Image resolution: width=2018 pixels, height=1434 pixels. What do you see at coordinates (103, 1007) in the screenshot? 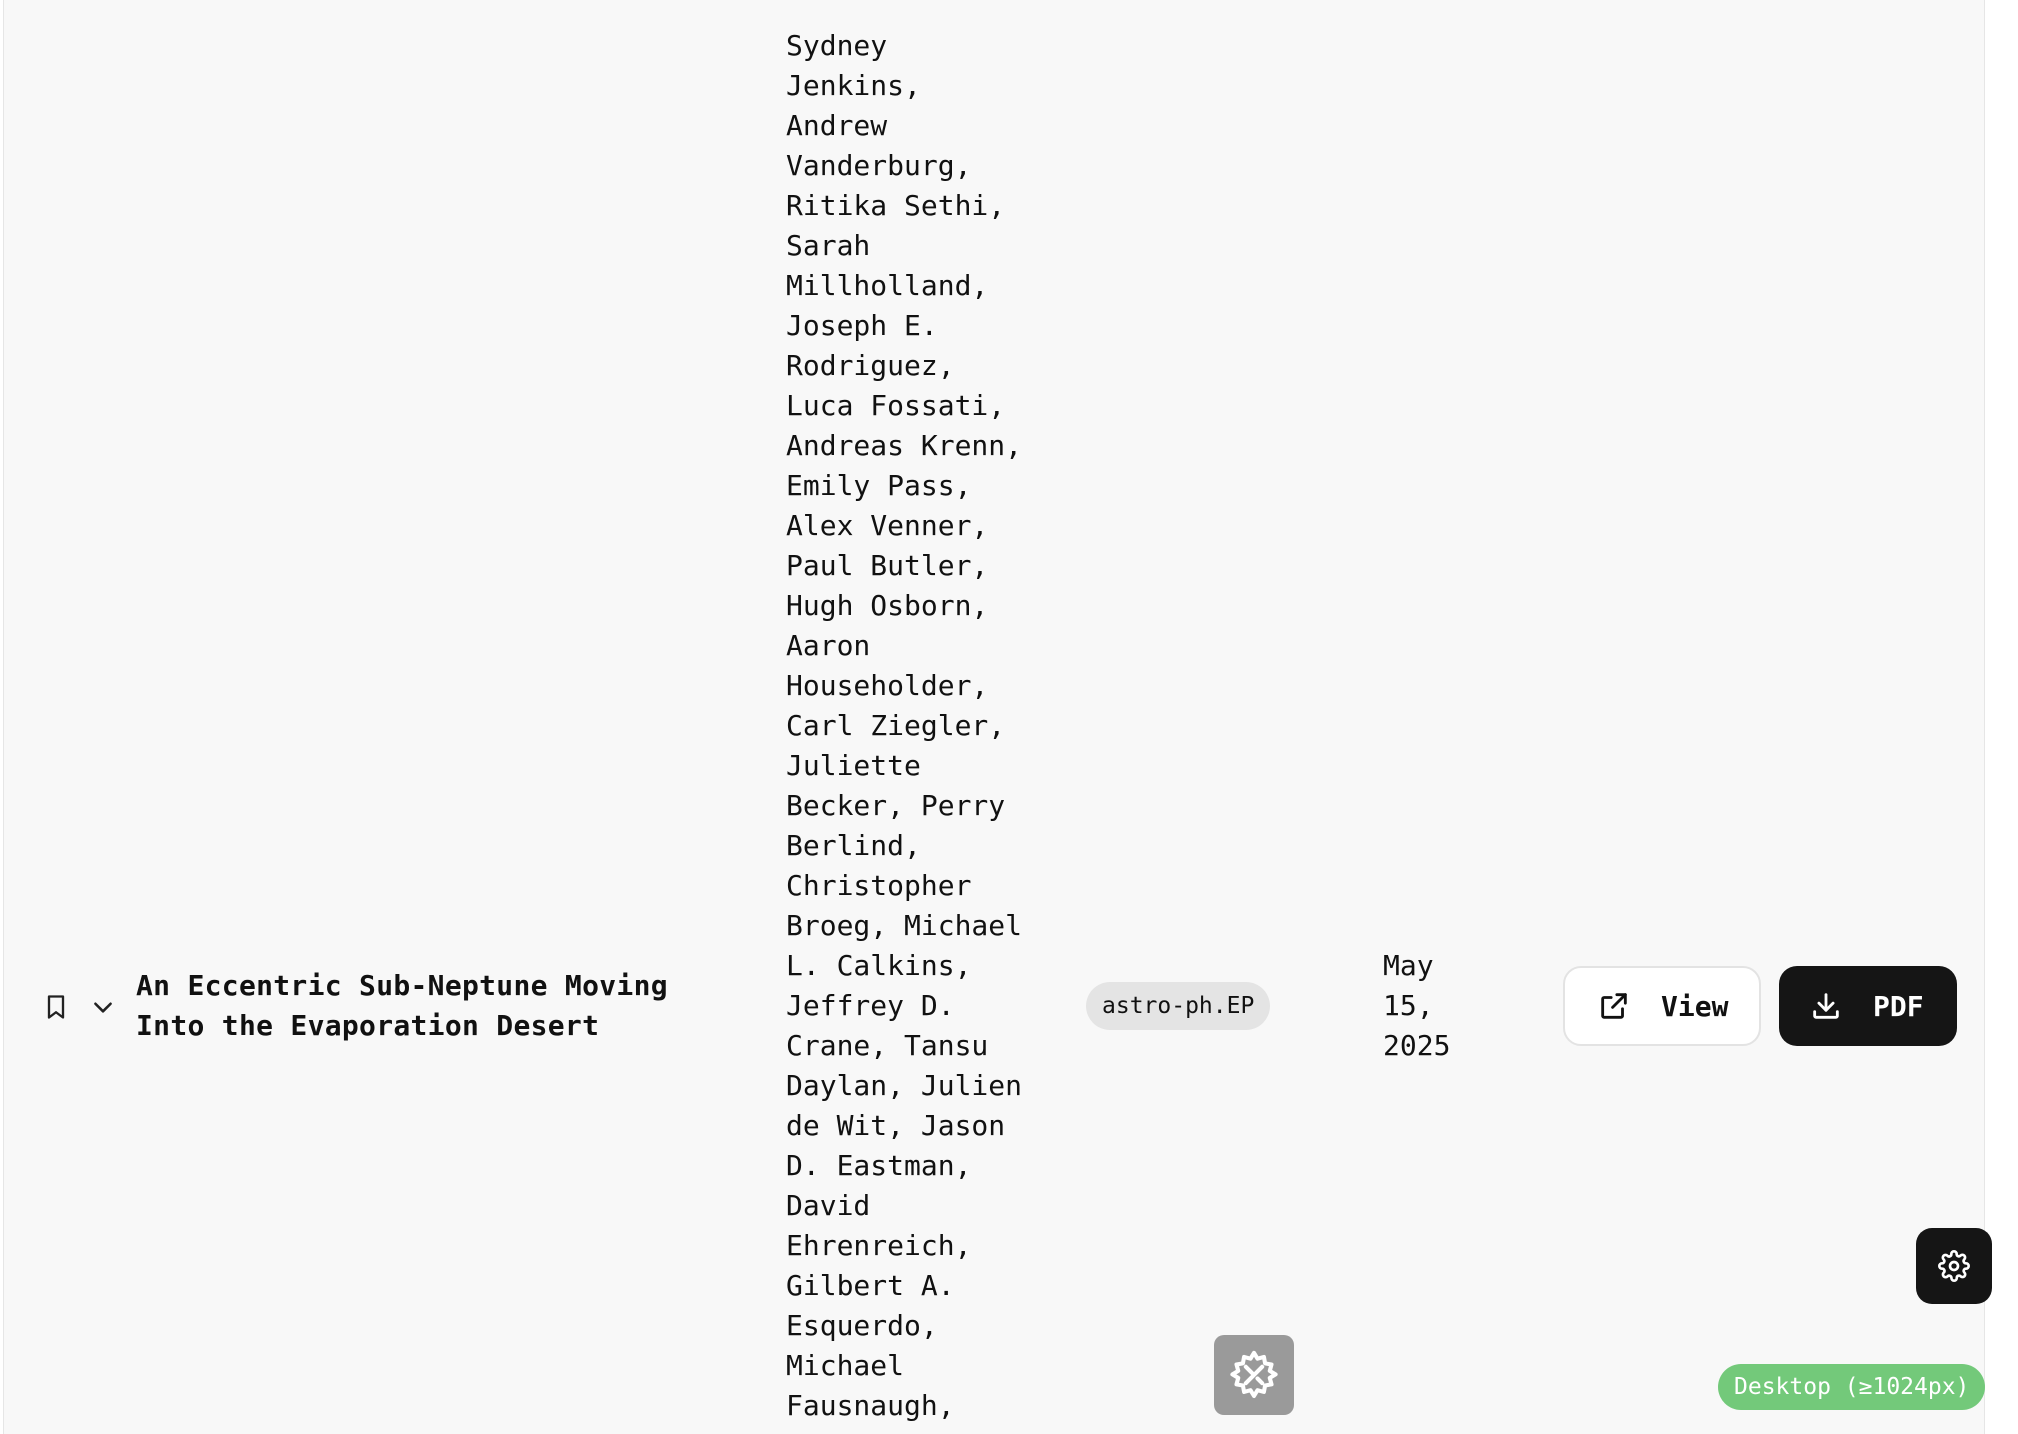
I see `chevron-down-icon` at bounding box center [103, 1007].